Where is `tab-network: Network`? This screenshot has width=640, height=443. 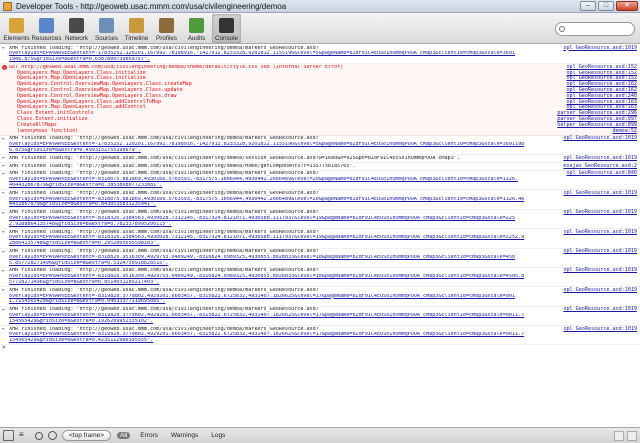
tab-network: Network is located at coordinates (76, 28).